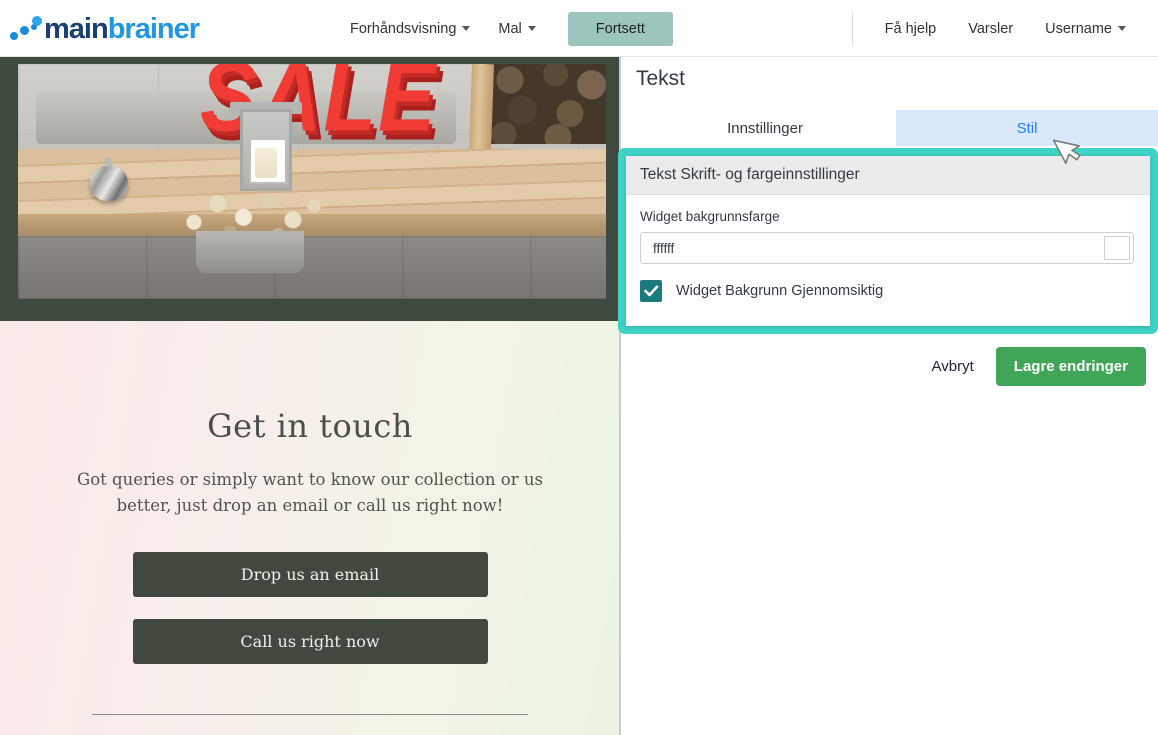 Image resolution: width=1158 pixels, height=735 pixels. I want to click on panel-action-buttons: Avbryt Lagre endringer, so click(1039, 366).